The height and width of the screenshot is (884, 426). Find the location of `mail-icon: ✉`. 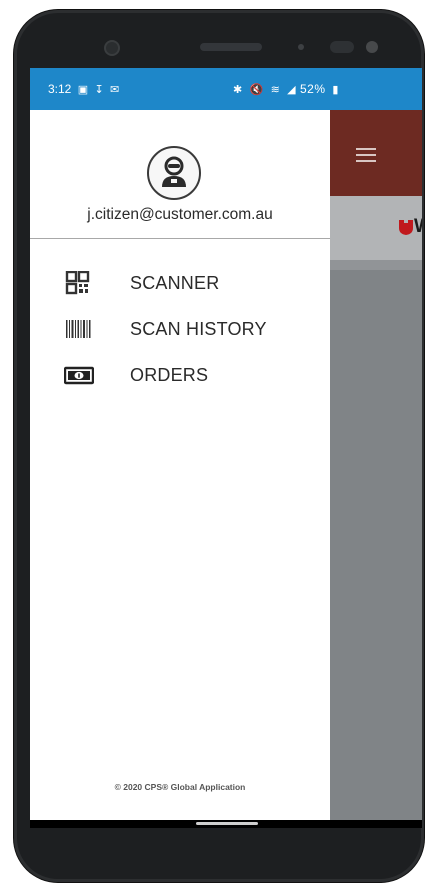

mail-icon: ✉ is located at coordinates (115, 90).